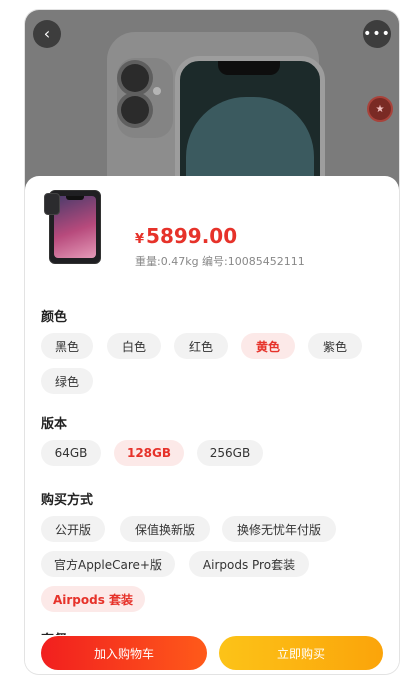 This screenshot has width=417, height=684. I want to click on color-option-yellow: 黄色, so click(268, 346).